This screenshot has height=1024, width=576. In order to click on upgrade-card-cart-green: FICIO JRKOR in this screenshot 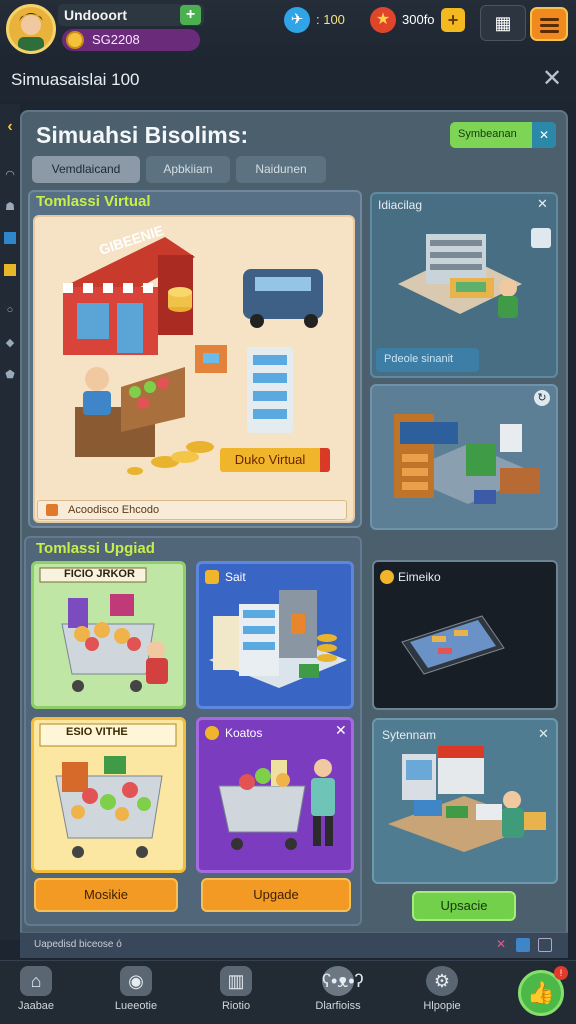, I will do `click(108, 635)`.